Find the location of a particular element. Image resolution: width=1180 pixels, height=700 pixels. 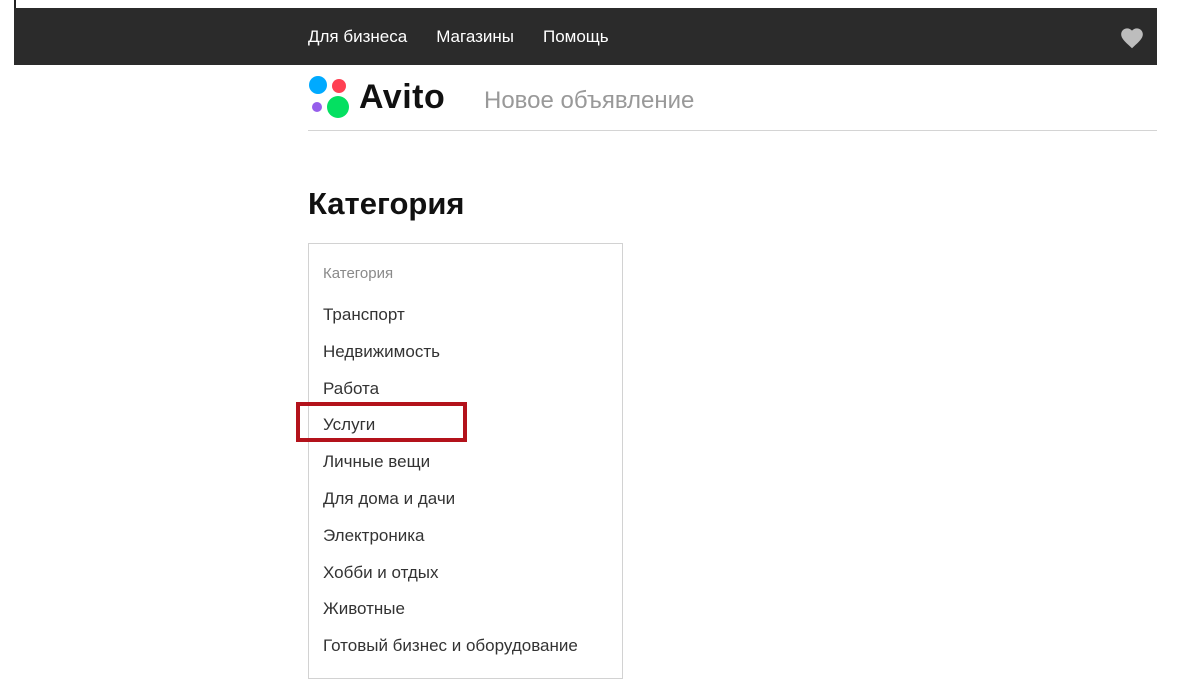

category-item-jobs: Работа is located at coordinates (465, 389).